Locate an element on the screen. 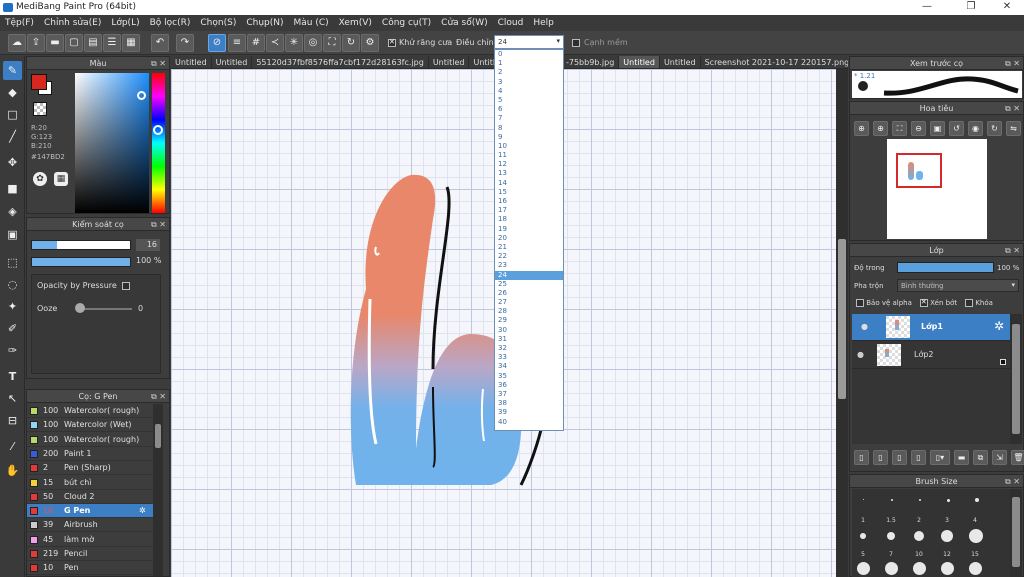 This screenshot has width=1024, height=577. vanish-snap-icon: ≺ is located at coordinates (275, 43).